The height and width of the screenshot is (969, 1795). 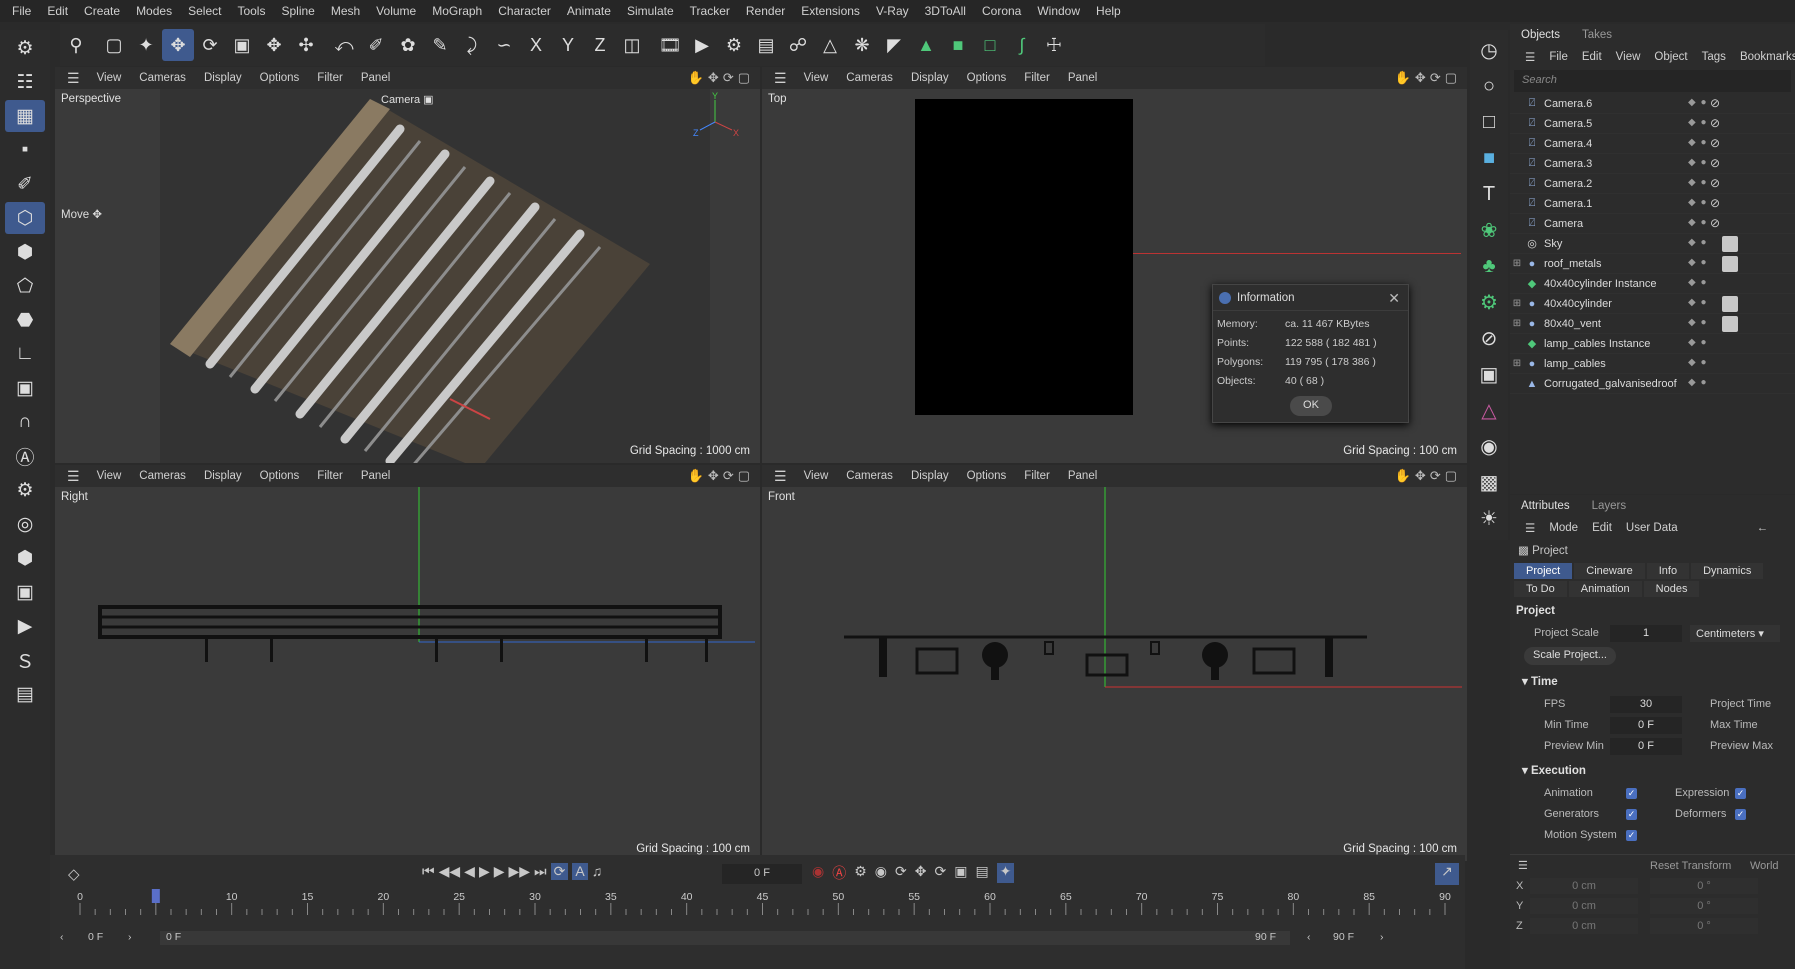 I want to click on object-row: ⍁ Camera.6 ◆ ● ⊘, so click(x=1652, y=104).